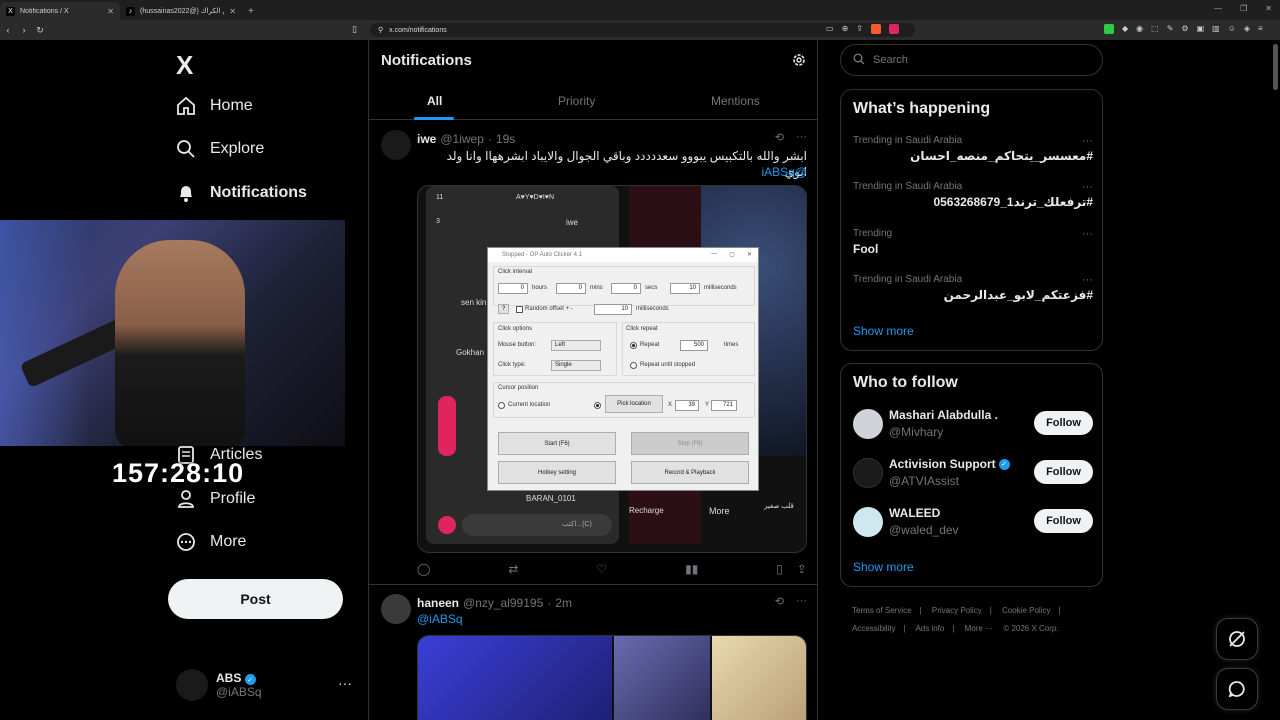  Describe the element at coordinates (1216, 29) in the screenshot. I see `sidebar-icon: ▥` at that location.